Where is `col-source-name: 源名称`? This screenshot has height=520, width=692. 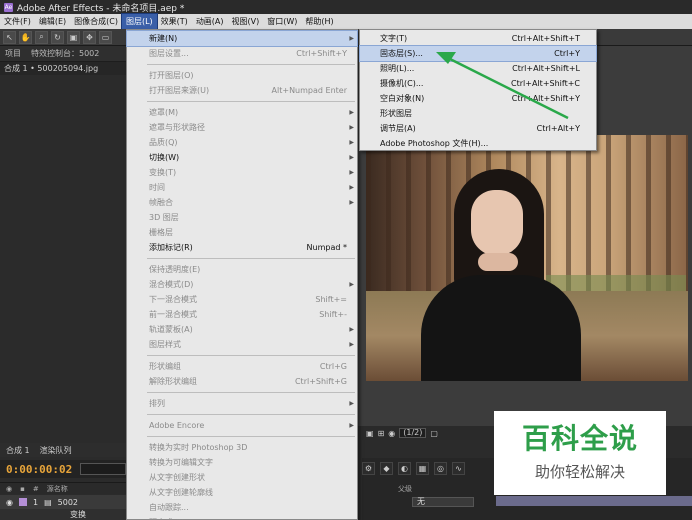 col-source-name: 源名称 is located at coordinates (57, 488).